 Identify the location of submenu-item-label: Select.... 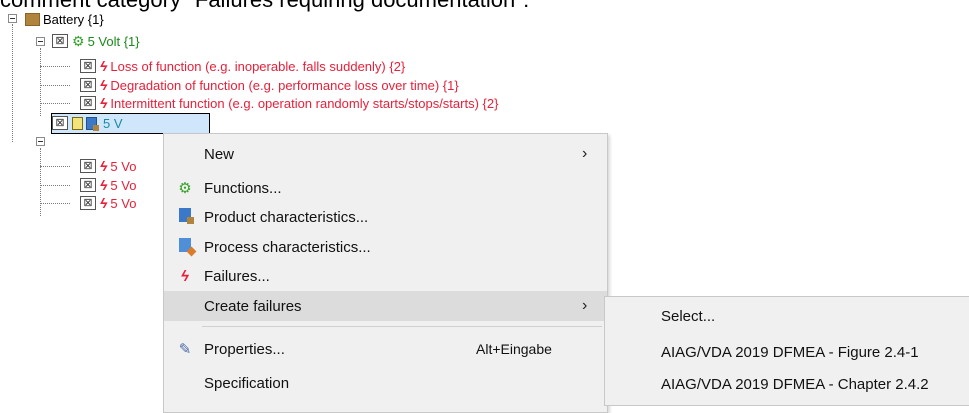
(688, 316).